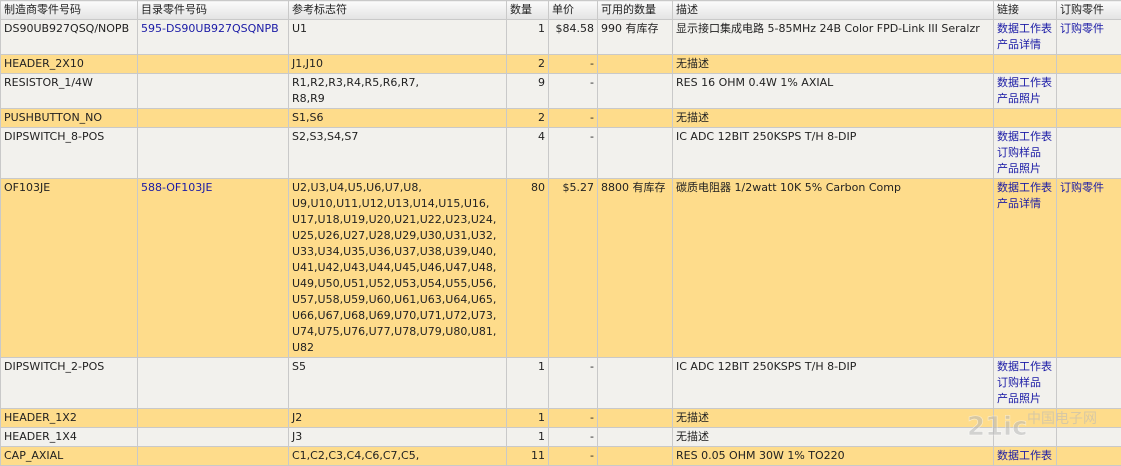 The height and width of the screenshot is (466, 1121). What do you see at coordinates (397, 204) in the screenshot?
I see `reference-line: U9,U10,U11,U12,U13,U14,U15,U16,` at bounding box center [397, 204].